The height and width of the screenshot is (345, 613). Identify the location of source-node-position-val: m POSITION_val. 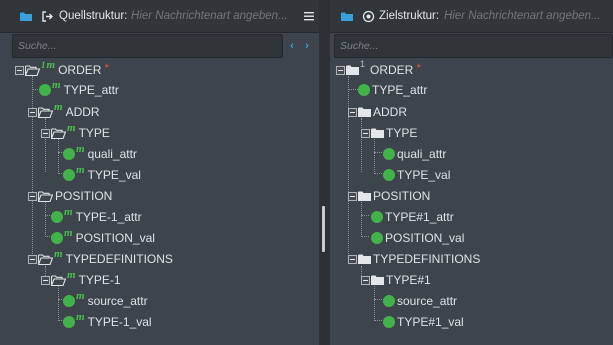
(103, 237).